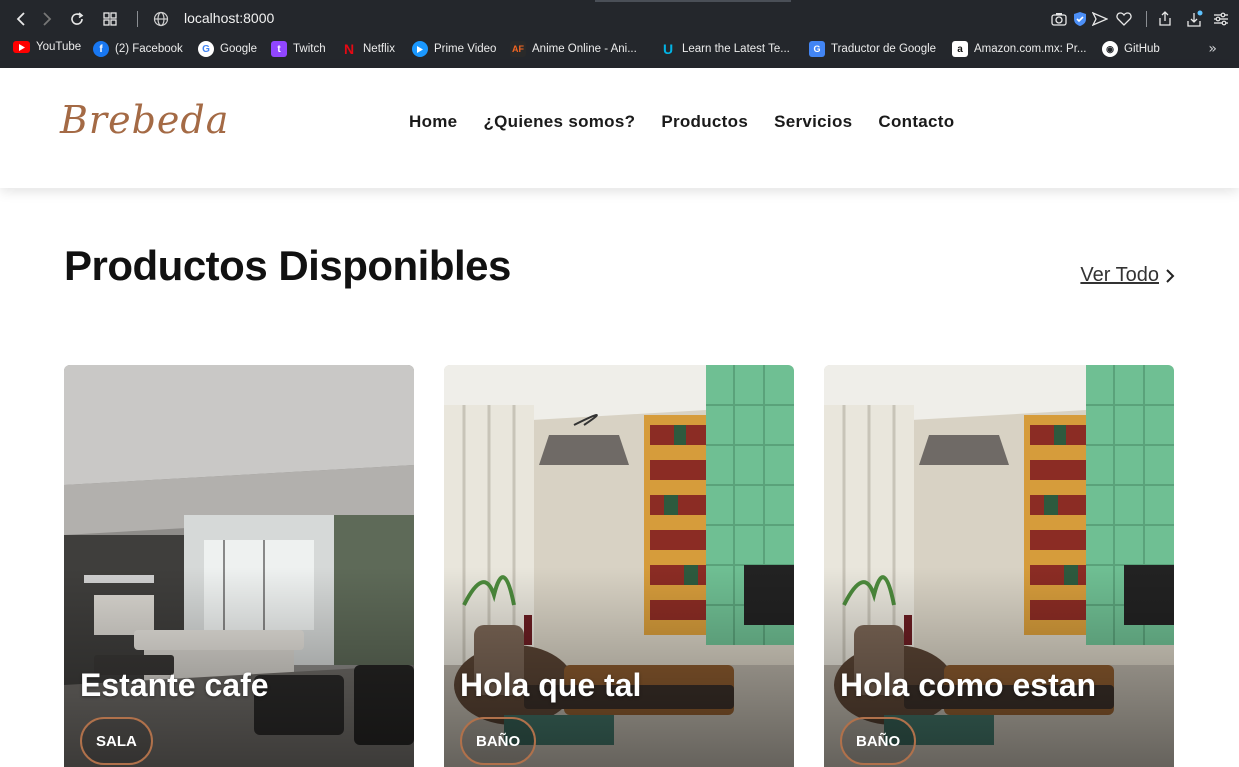 The image size is (1239, 767). I want to click on bookmark-label: Twitch, so click(309, 49).